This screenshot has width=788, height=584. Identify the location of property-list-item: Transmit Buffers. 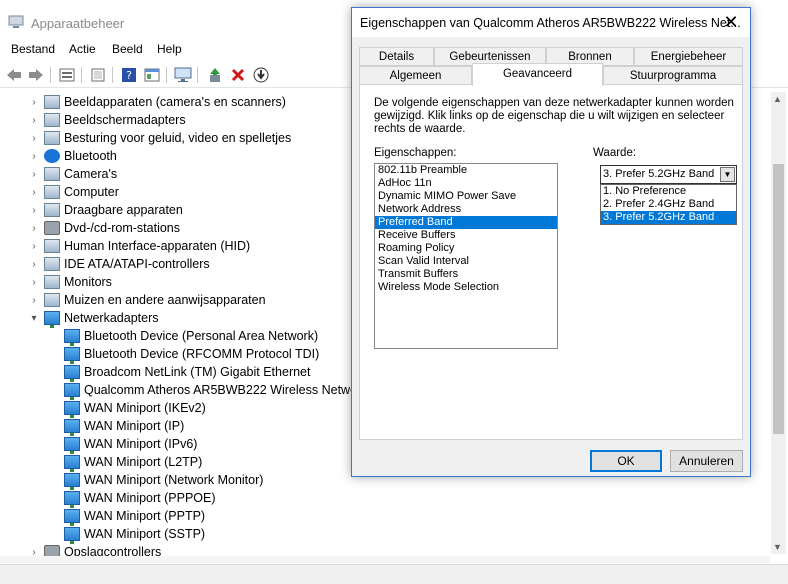
(466, 274).